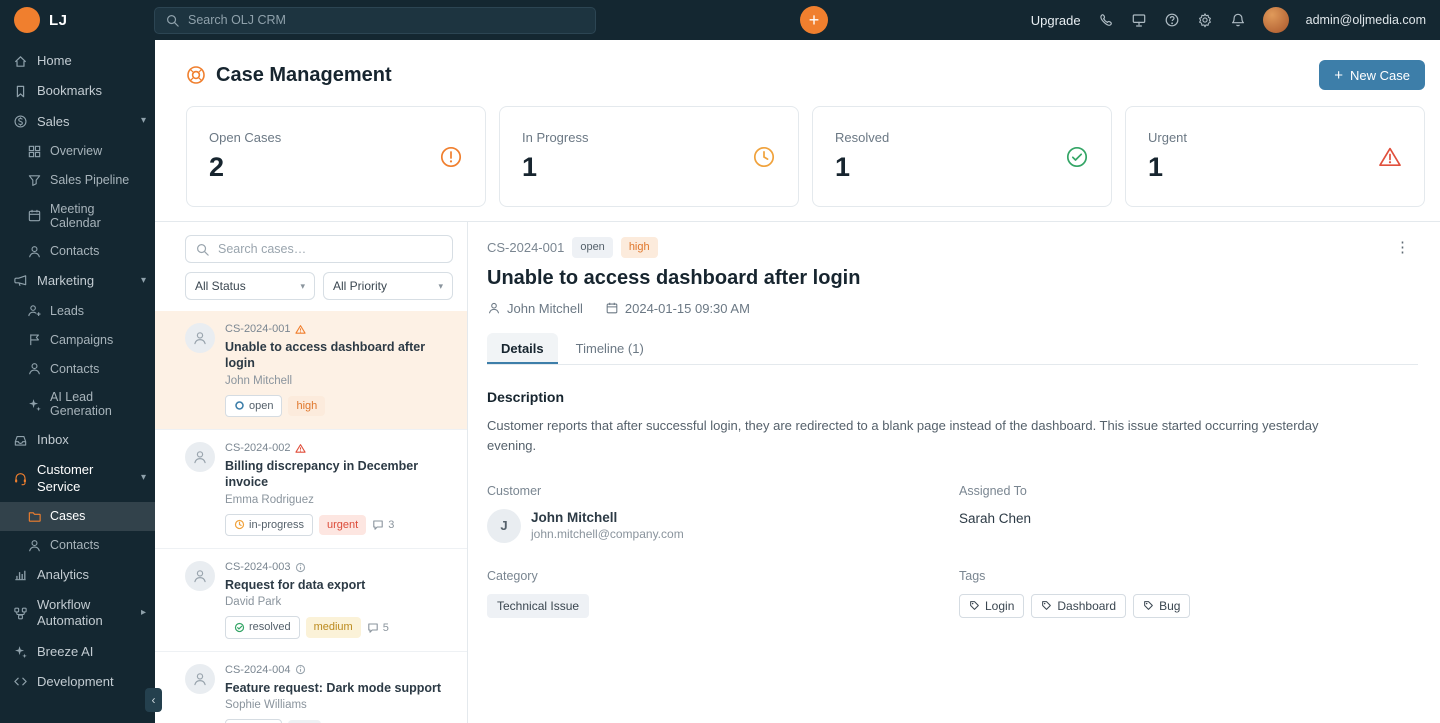 The width and height of the screenshot is (1440, 723). What do you see at coordinates (972, 575) in the screenshot?
I see `tags-label: Tags` at bounding box center [972, 575].